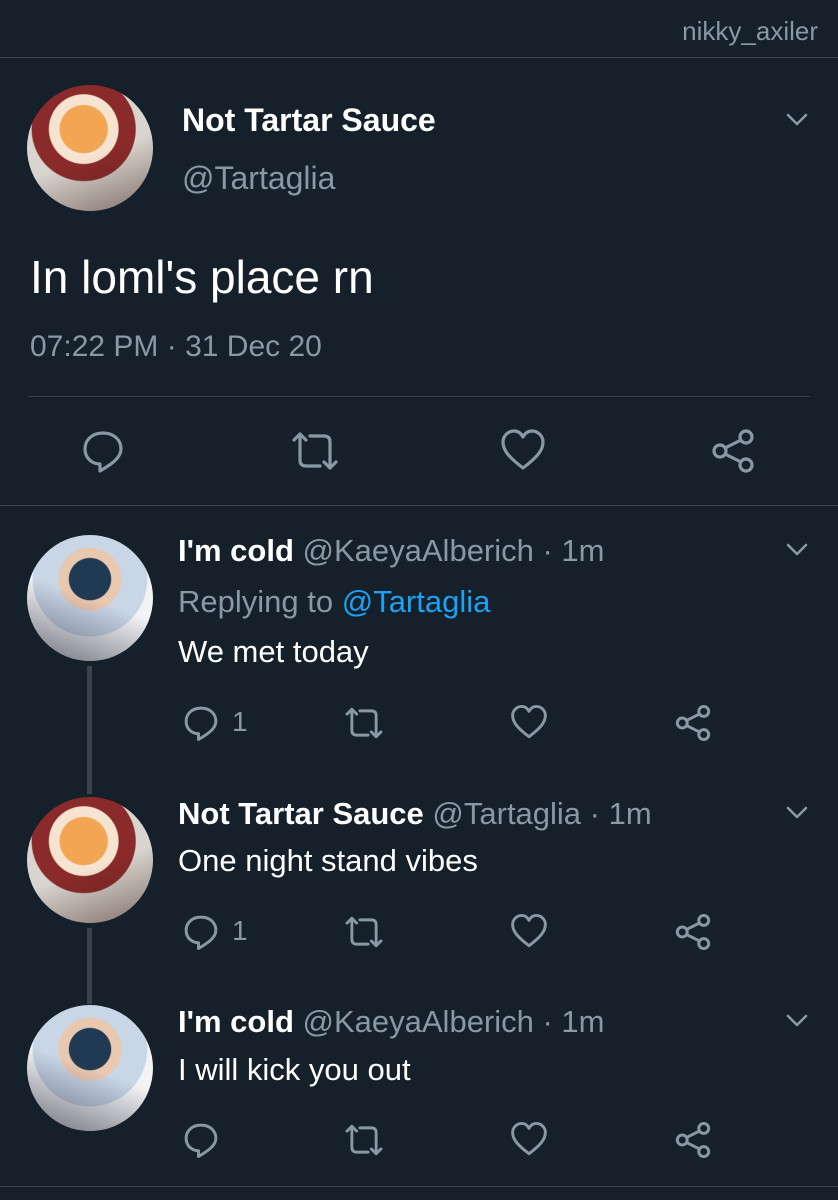 The height and width of the screenshot is (1200, 838). I want to click on handle: @Tartaglia, so click(258, 178).